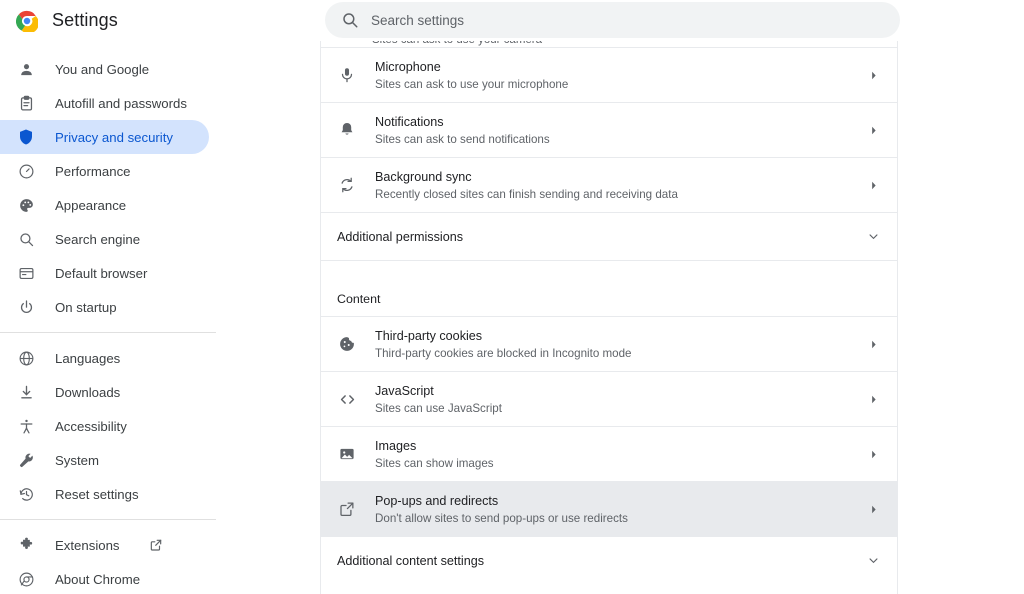 The image size is (1024, 594). Describe the element at coordinates (97, 494) in the screenshot. I see `sidebar-item-label: Reset settings` at that location.